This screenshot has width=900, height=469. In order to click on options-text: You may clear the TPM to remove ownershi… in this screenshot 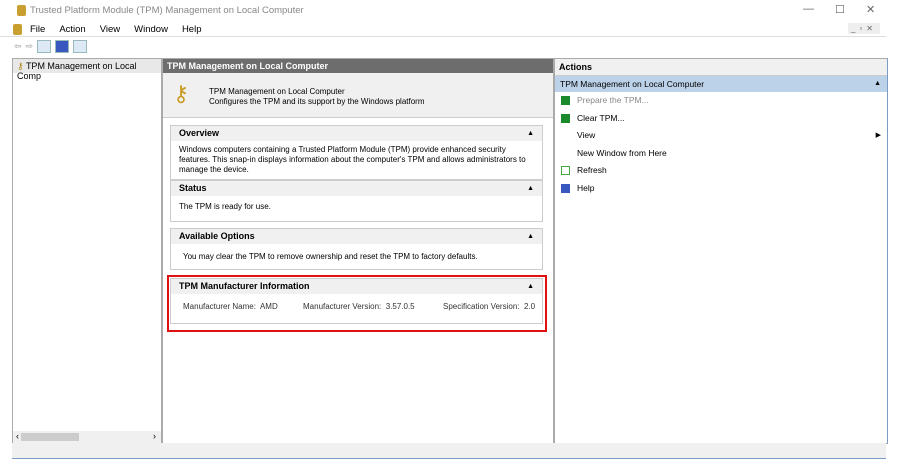, I will do `click(330, 256)`.